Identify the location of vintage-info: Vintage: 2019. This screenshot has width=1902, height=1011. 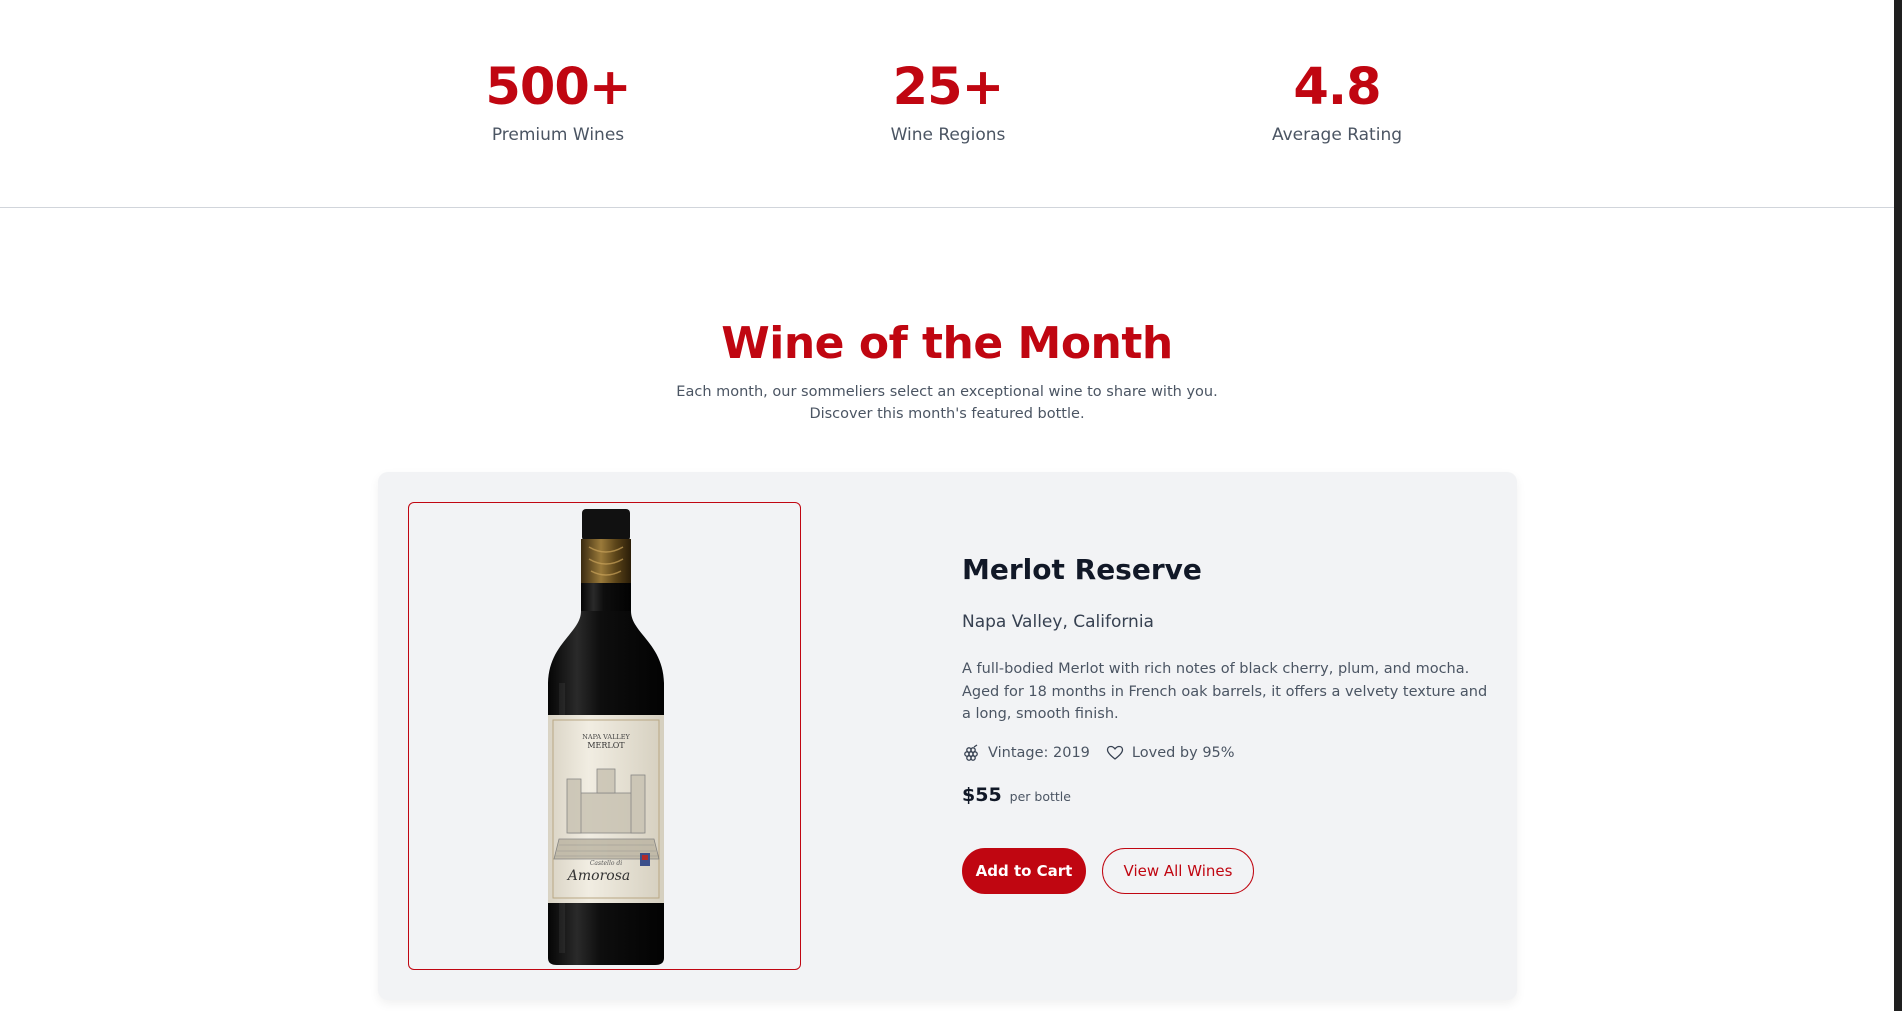
(1026, 752).